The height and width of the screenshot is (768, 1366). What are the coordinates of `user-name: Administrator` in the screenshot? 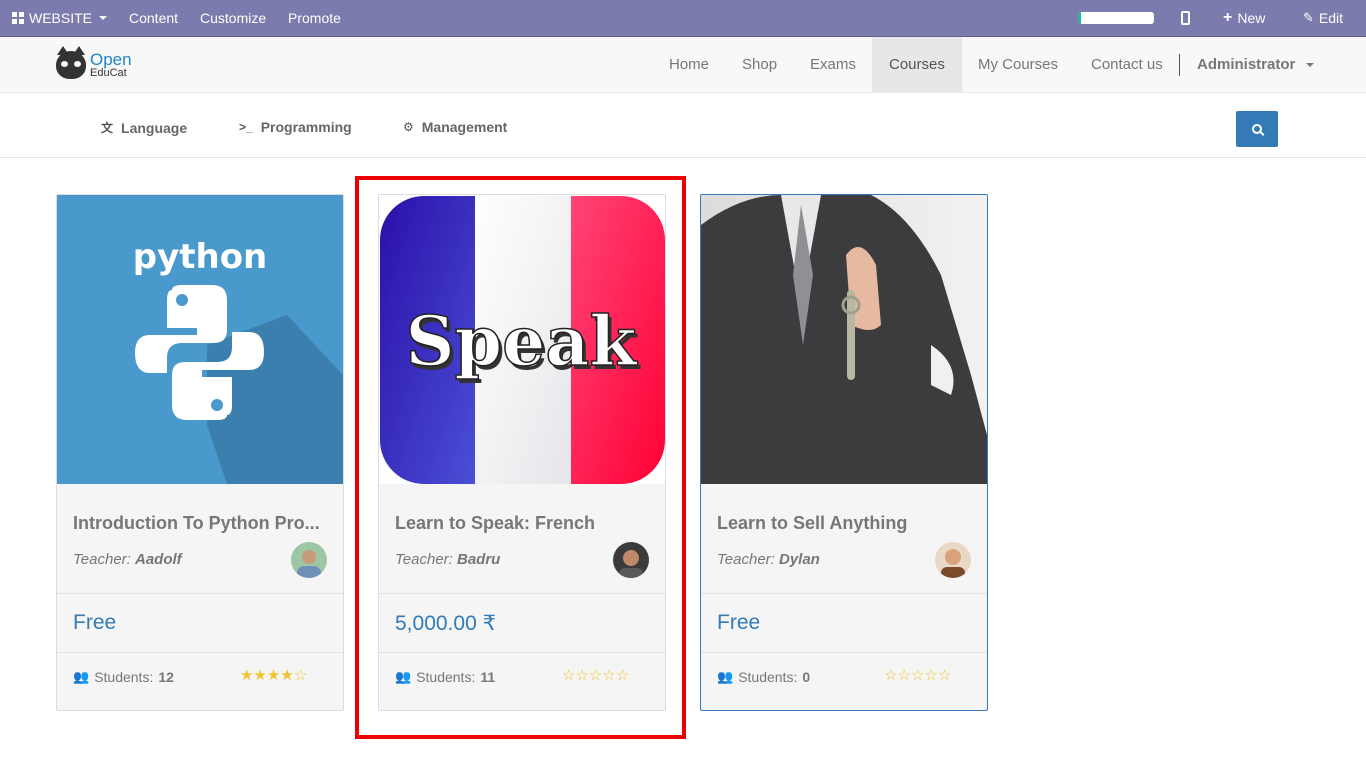 It's located at (1246, 64).